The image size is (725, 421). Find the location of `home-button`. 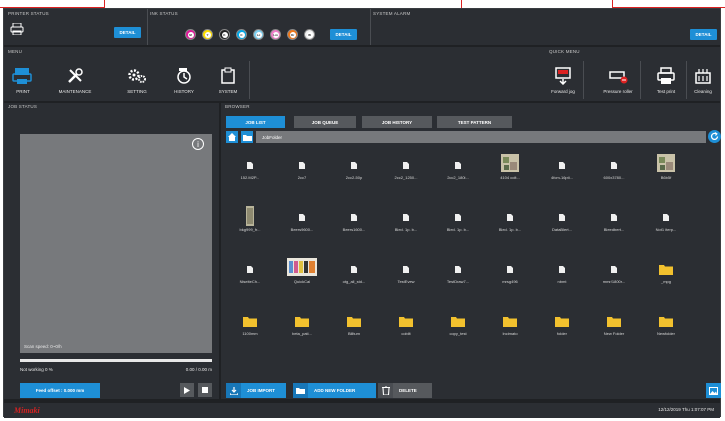

home-button is located at coordinates (232, 137).